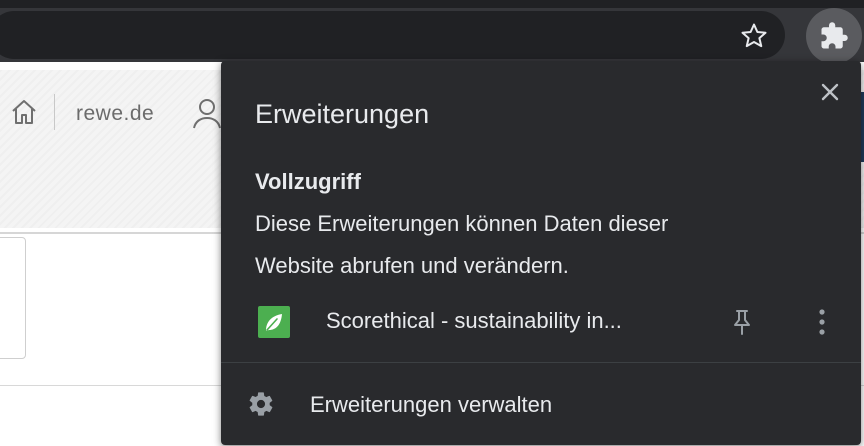 The image size is (864, 446). Describe the element at coordinates (342, 114) in the screenshot. I see `popup-title: Erweiterungen` at that location.